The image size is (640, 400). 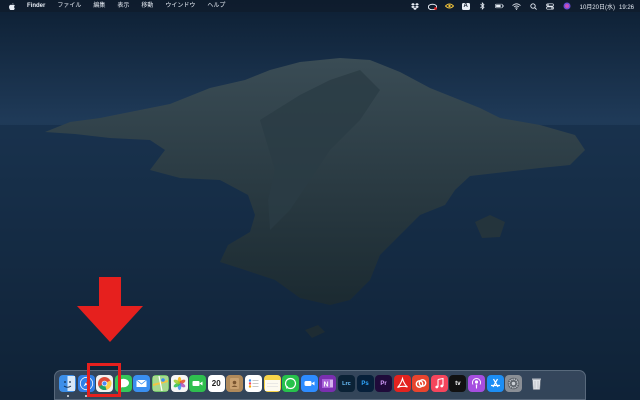 I want to click on red-down-arrow-annotation, so click(x=110, y=309).